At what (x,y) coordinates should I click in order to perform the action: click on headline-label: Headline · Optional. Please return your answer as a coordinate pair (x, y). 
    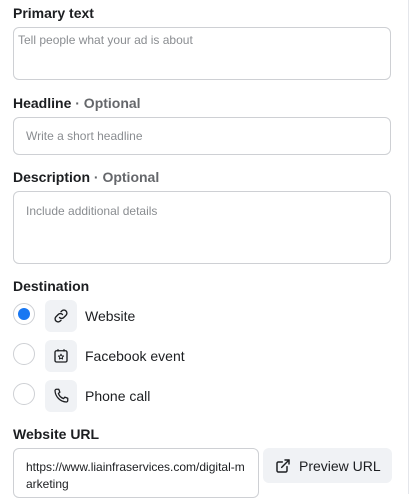
    Looking at the image, I should click on (77, 103).